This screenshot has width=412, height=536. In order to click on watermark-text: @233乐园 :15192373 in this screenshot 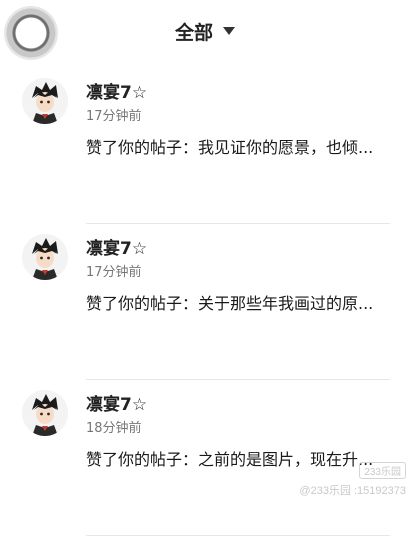, I will do `click(352, 491)`.